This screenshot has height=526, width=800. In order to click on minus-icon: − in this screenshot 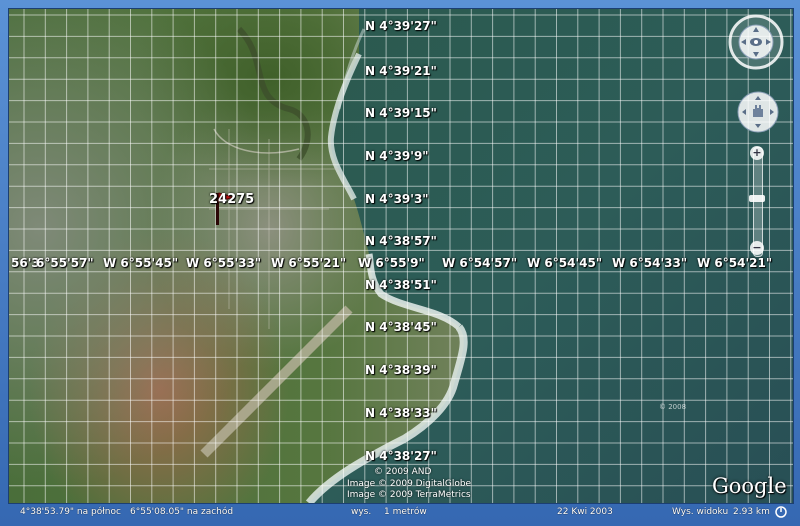, I will do `click(757, 248)`.